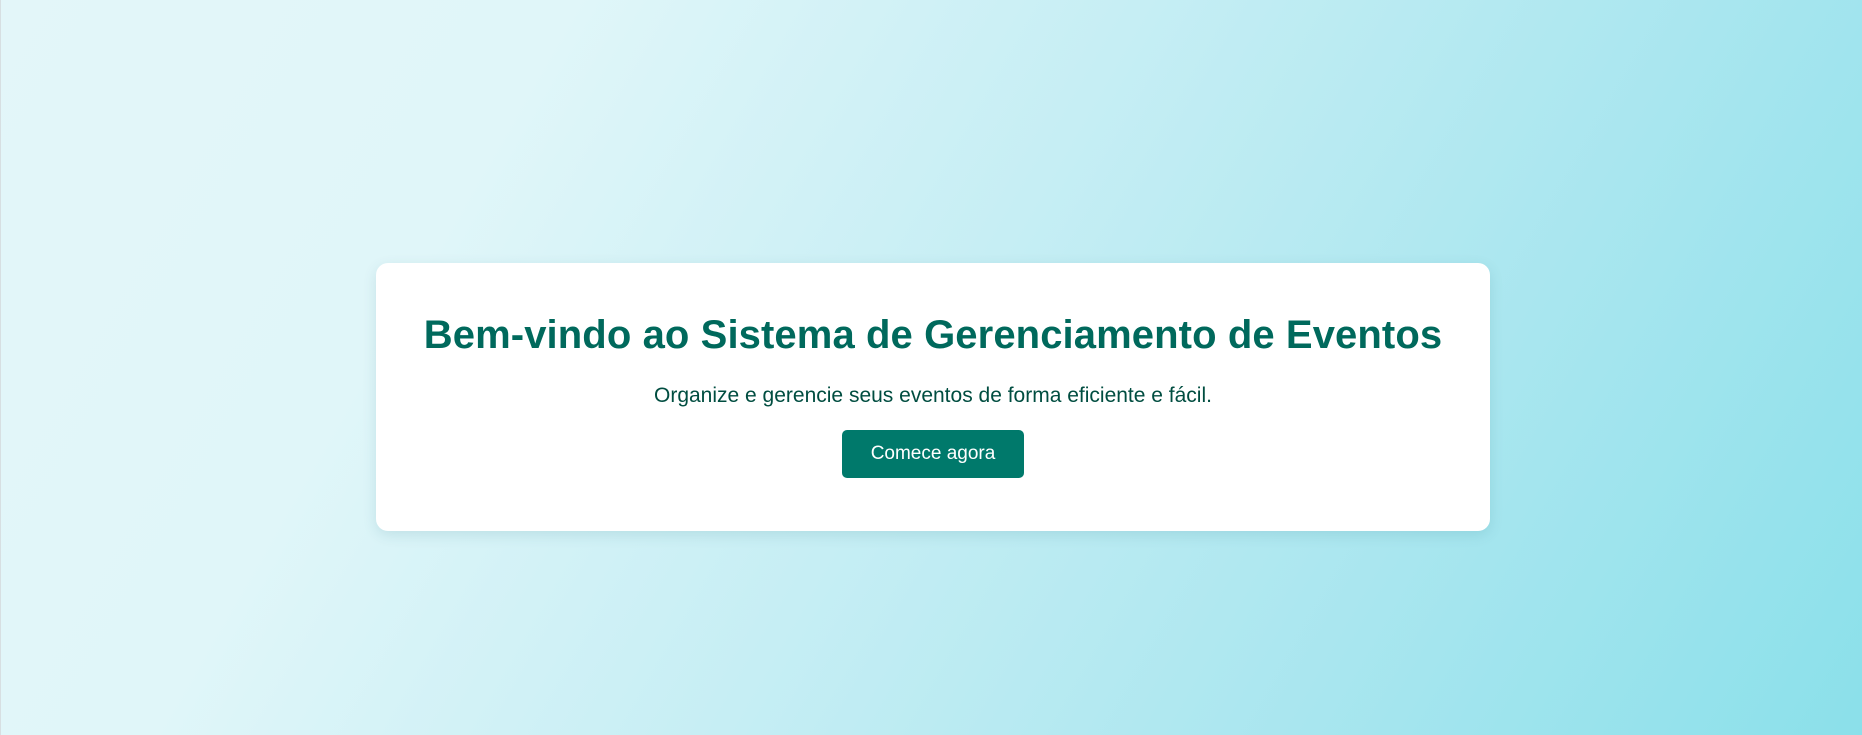 The width and height of the screenshot is (1862, 735). What do you see at coordinates (933, 454) in the screenshot?
I see `get-started-button: Comece agora` at bounding box center [933, 454].